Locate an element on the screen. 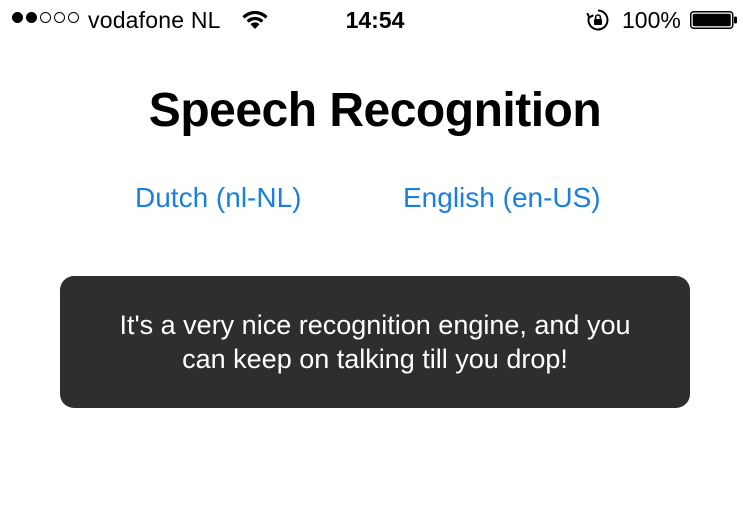 This screenshot has width=750, height=532. language-button-english: English (en-US) is located at coordinates (502, 198).